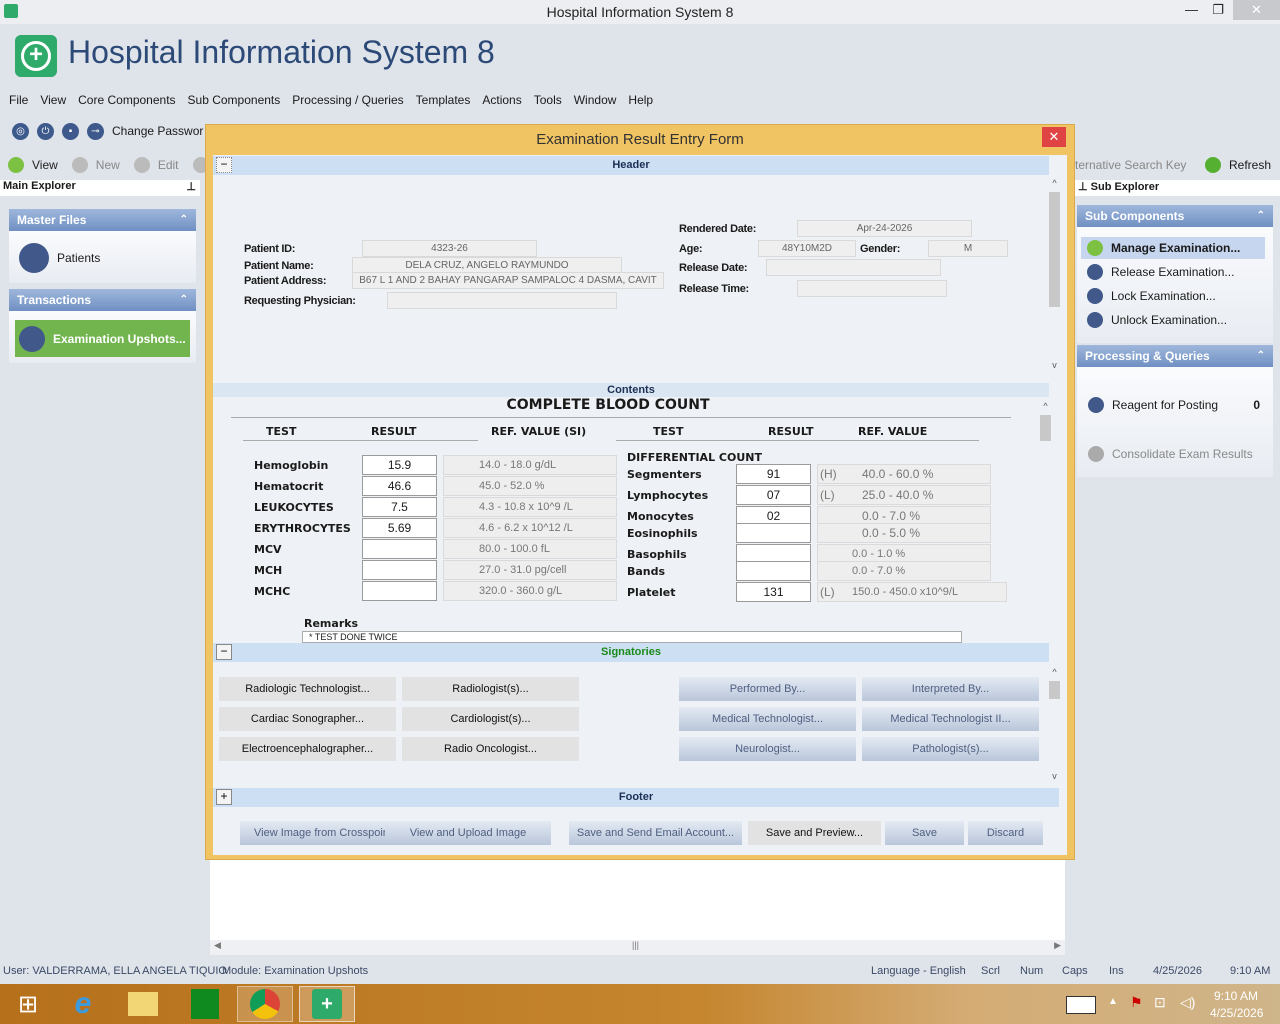 Image resolution: width=1280 pixels, height=1024 pixels. What do you see at coordinates (95, 131) in the screenshot?
I see `key-icon: ⊸` at bounding box center [95, 131].